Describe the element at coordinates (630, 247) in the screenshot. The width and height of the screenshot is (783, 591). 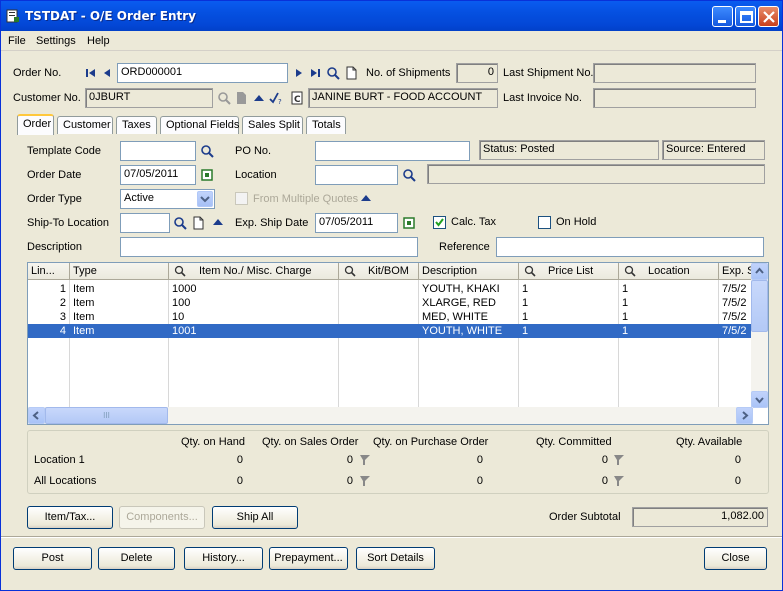
I see `reference-field` at that location.